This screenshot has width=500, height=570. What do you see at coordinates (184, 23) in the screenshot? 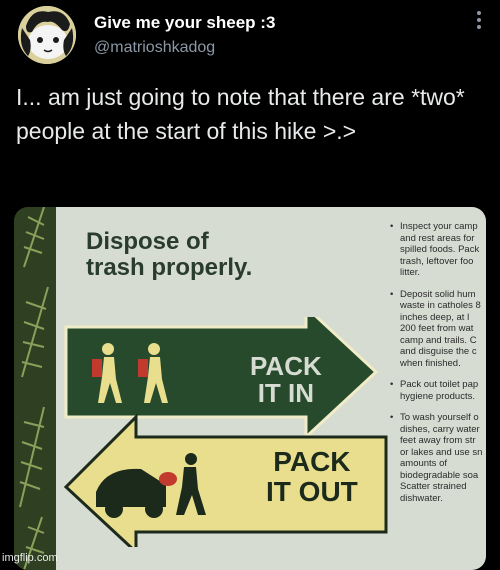
I see `display-name: Give me your sheep :3` at bounding box center [184, 23].